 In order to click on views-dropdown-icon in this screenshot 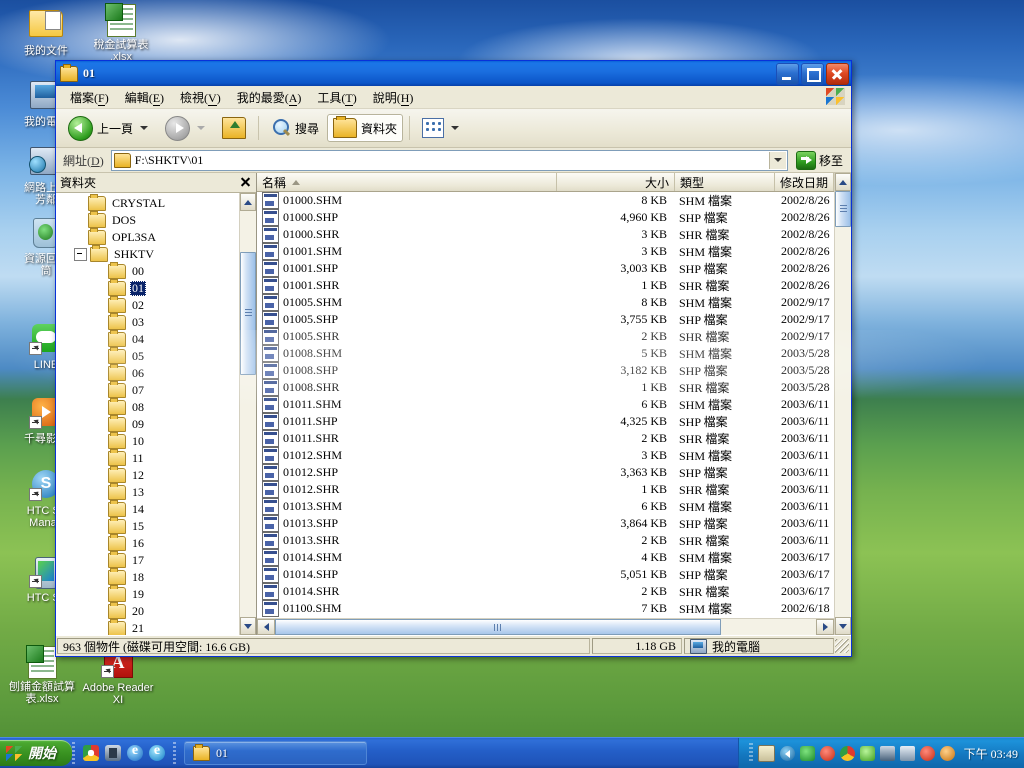, I will do `click(455, 128)`.